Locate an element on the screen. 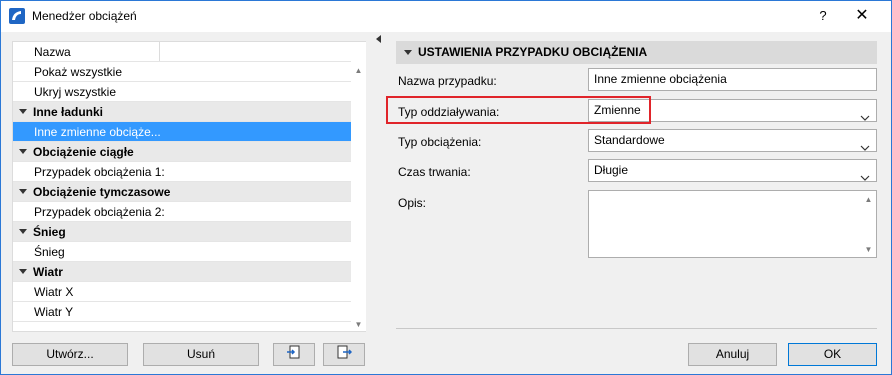 The image size is (892, 375). list-item-label: Przypadek obciążenia 2: is located at coordinates (99, 212).